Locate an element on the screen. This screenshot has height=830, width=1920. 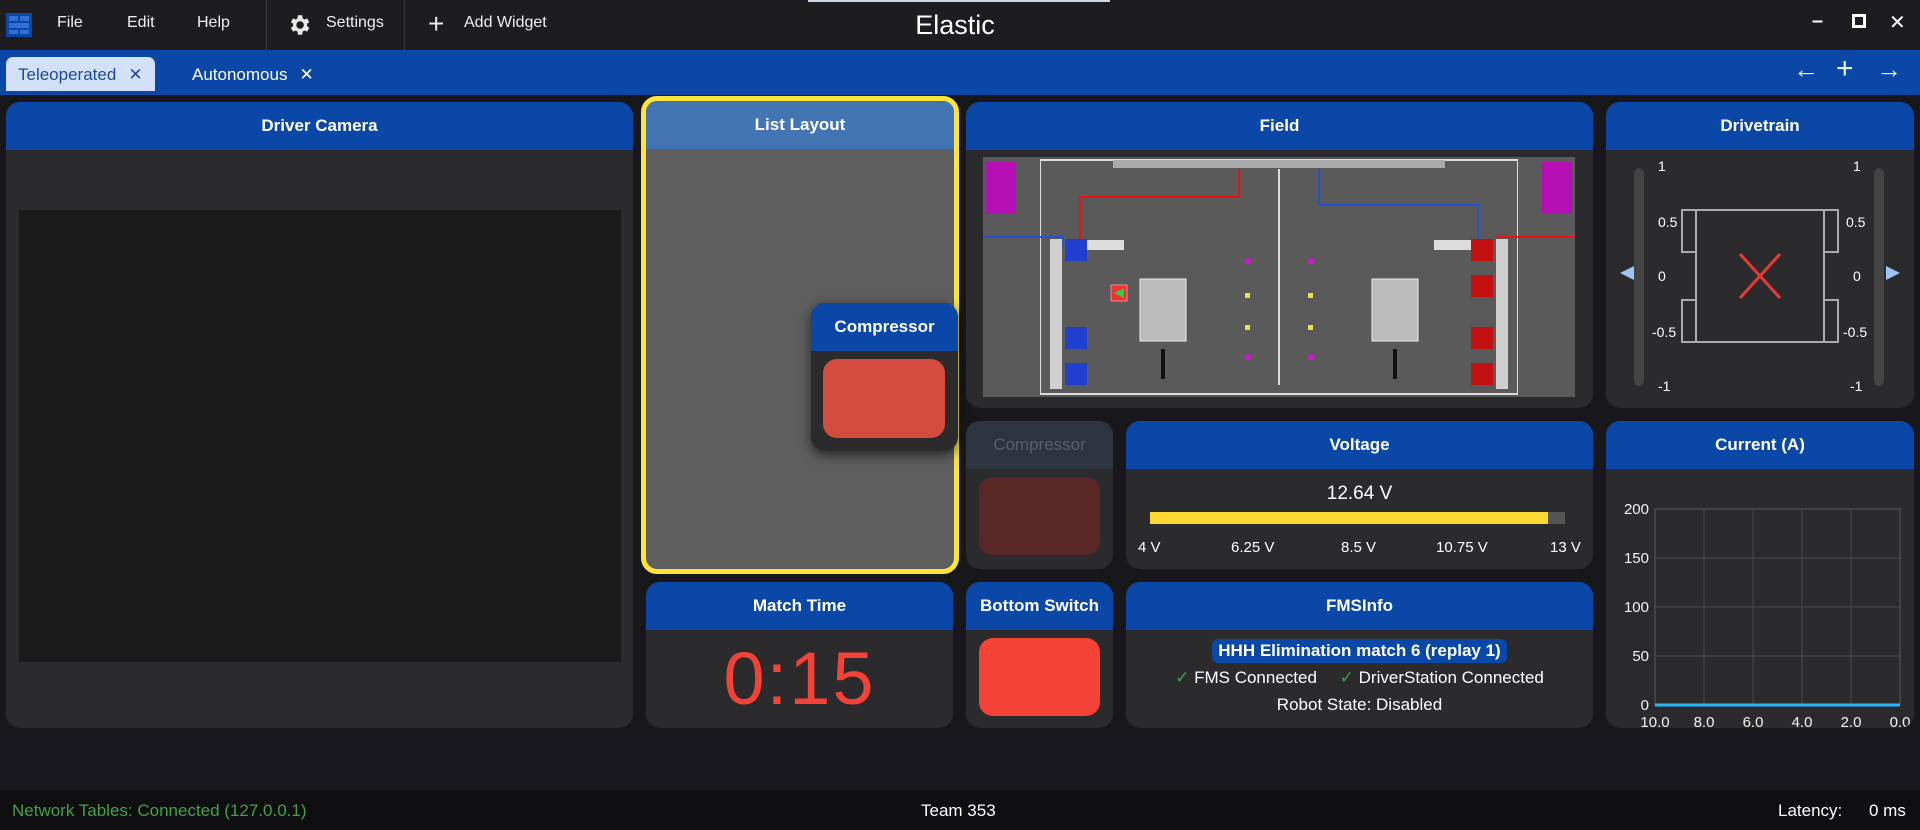
y-tick-label: 50 is located at coordinates (1640, 656).